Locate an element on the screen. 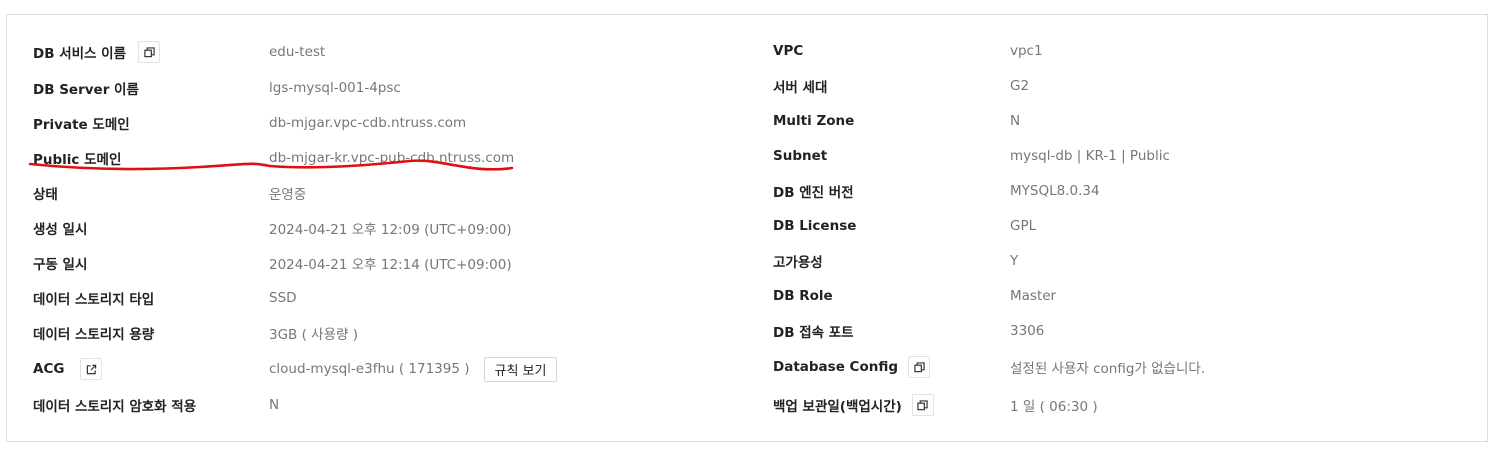 Image resolution: width=1493 pixels, height=450 pixels. value-server-generation: G2 is located at coordinates (1020, 86).